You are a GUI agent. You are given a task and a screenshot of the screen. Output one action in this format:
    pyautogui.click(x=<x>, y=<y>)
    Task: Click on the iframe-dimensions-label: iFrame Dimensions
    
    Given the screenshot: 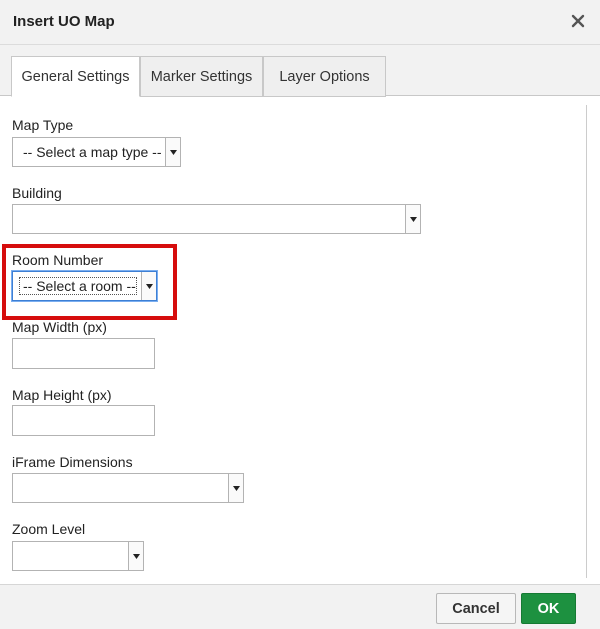 What is the action you would take?
    pyautogui.click(x=72, y=462)
    